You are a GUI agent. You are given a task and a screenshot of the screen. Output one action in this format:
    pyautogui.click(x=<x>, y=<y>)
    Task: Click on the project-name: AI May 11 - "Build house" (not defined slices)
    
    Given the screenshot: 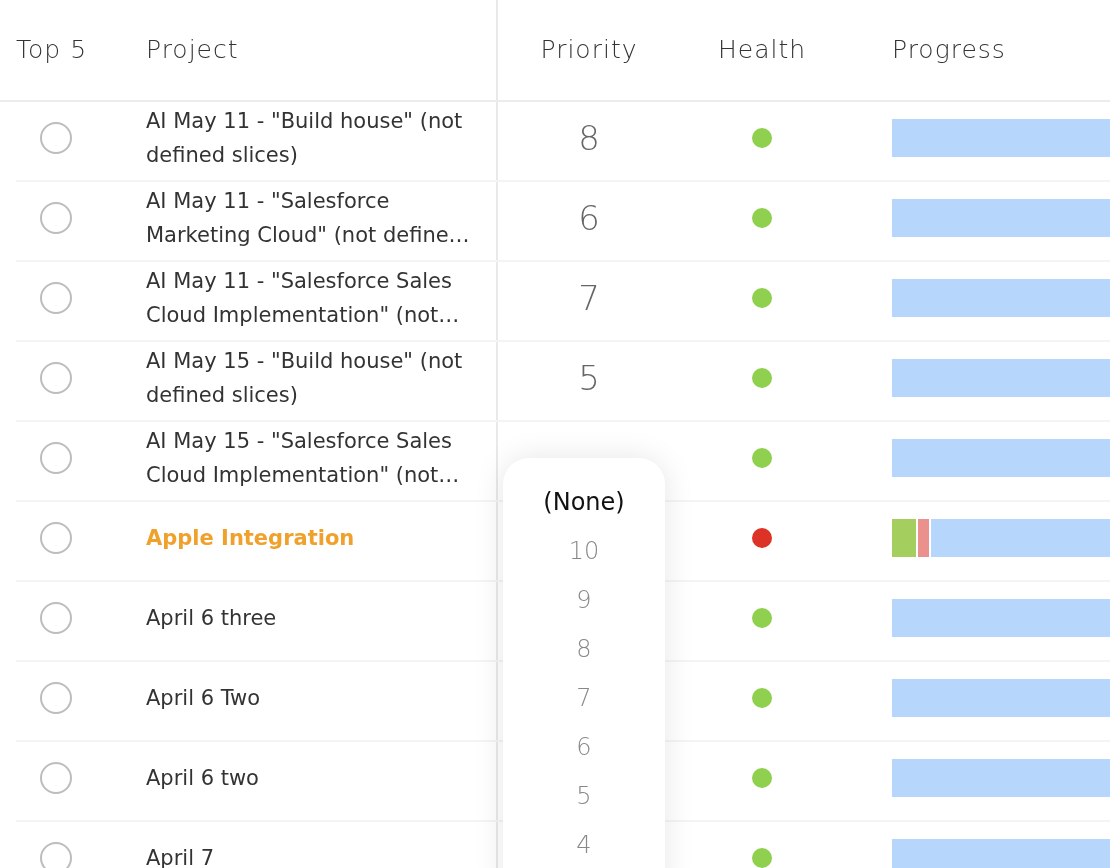 What is the action you would take?
    pyautogui.click(x=305, y=138)
    